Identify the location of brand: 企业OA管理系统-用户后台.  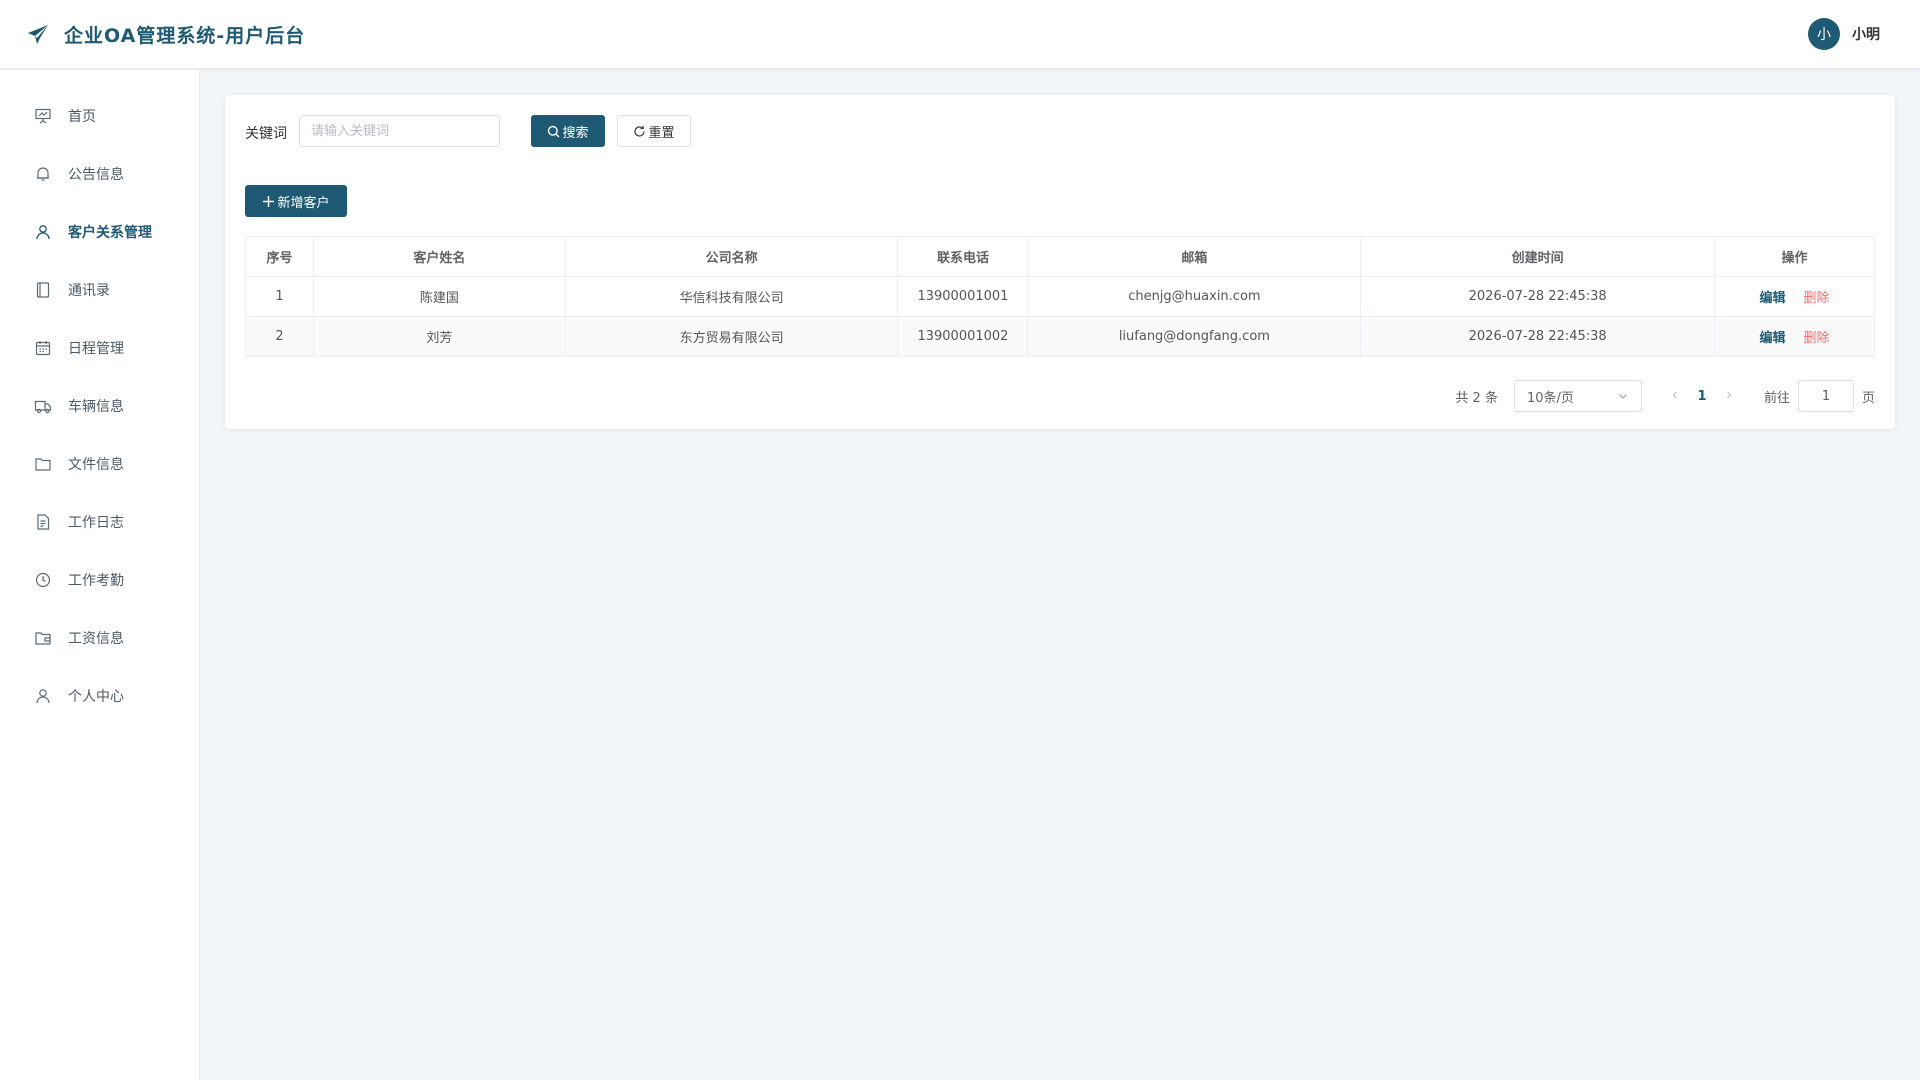
(165, 34).